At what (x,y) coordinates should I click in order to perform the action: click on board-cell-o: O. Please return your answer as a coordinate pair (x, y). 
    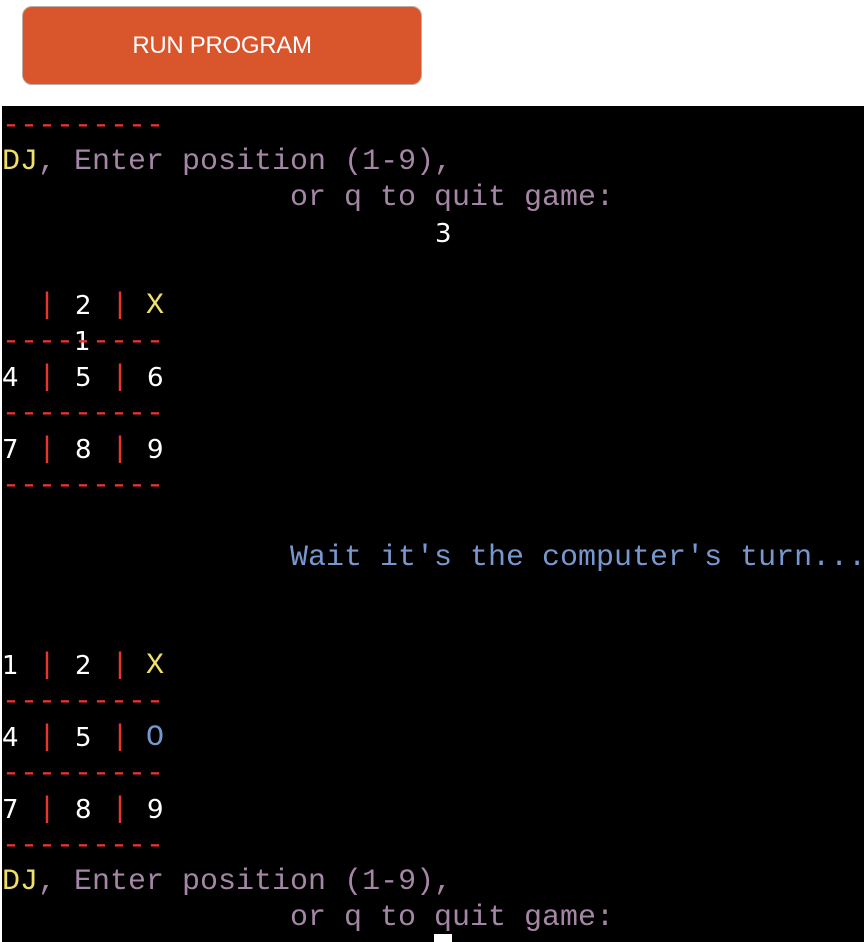
    Looking at the image, I should click on (155, 738).